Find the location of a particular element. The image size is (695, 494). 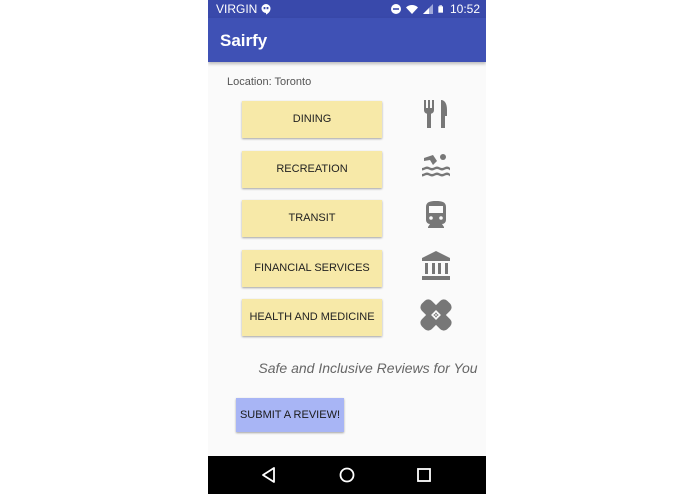

home-icon is located at coordinates (347, 475).